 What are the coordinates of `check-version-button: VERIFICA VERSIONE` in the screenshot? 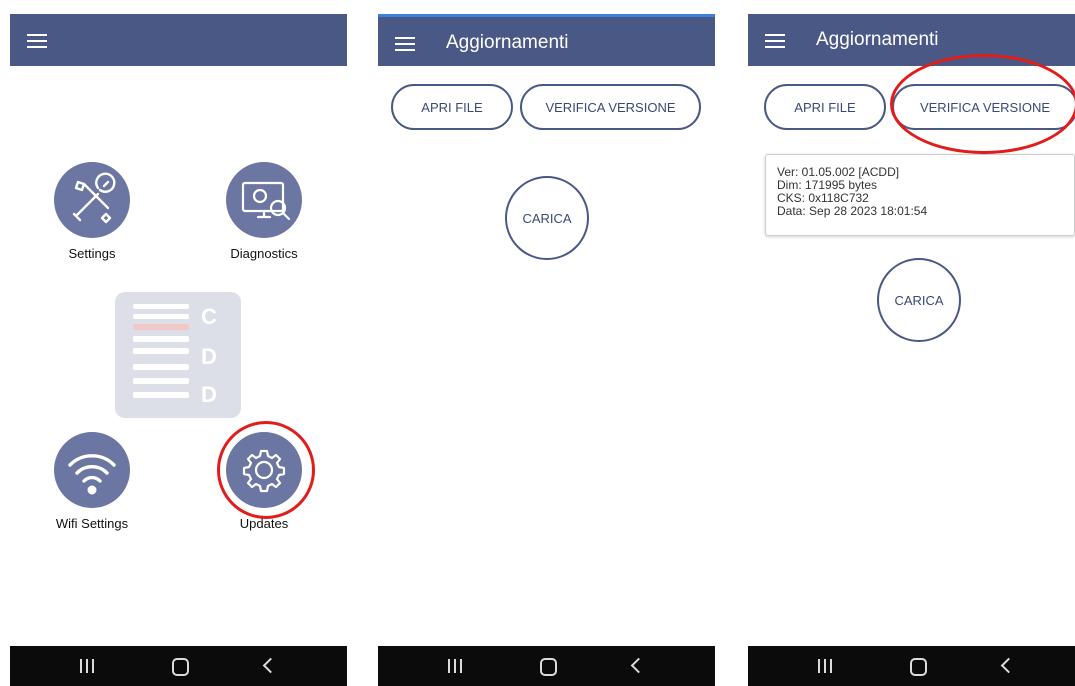 It's located at (610, 107).